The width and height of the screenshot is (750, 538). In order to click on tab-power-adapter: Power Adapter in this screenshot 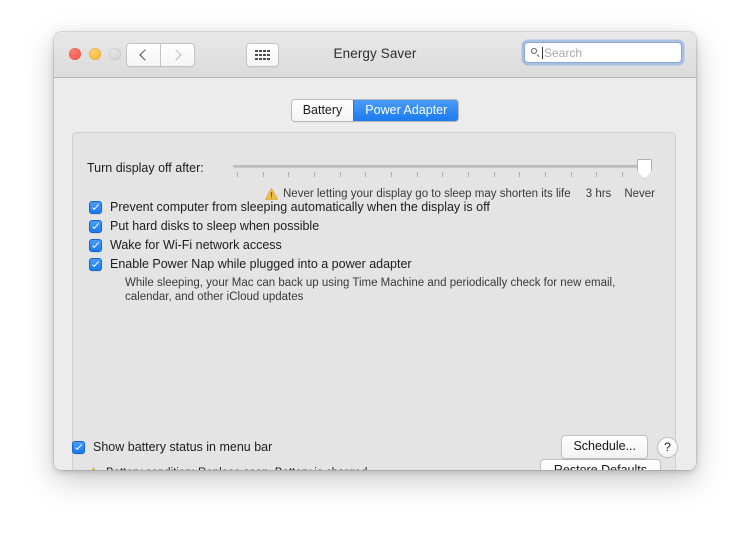, I will do `click(406, 110)`.